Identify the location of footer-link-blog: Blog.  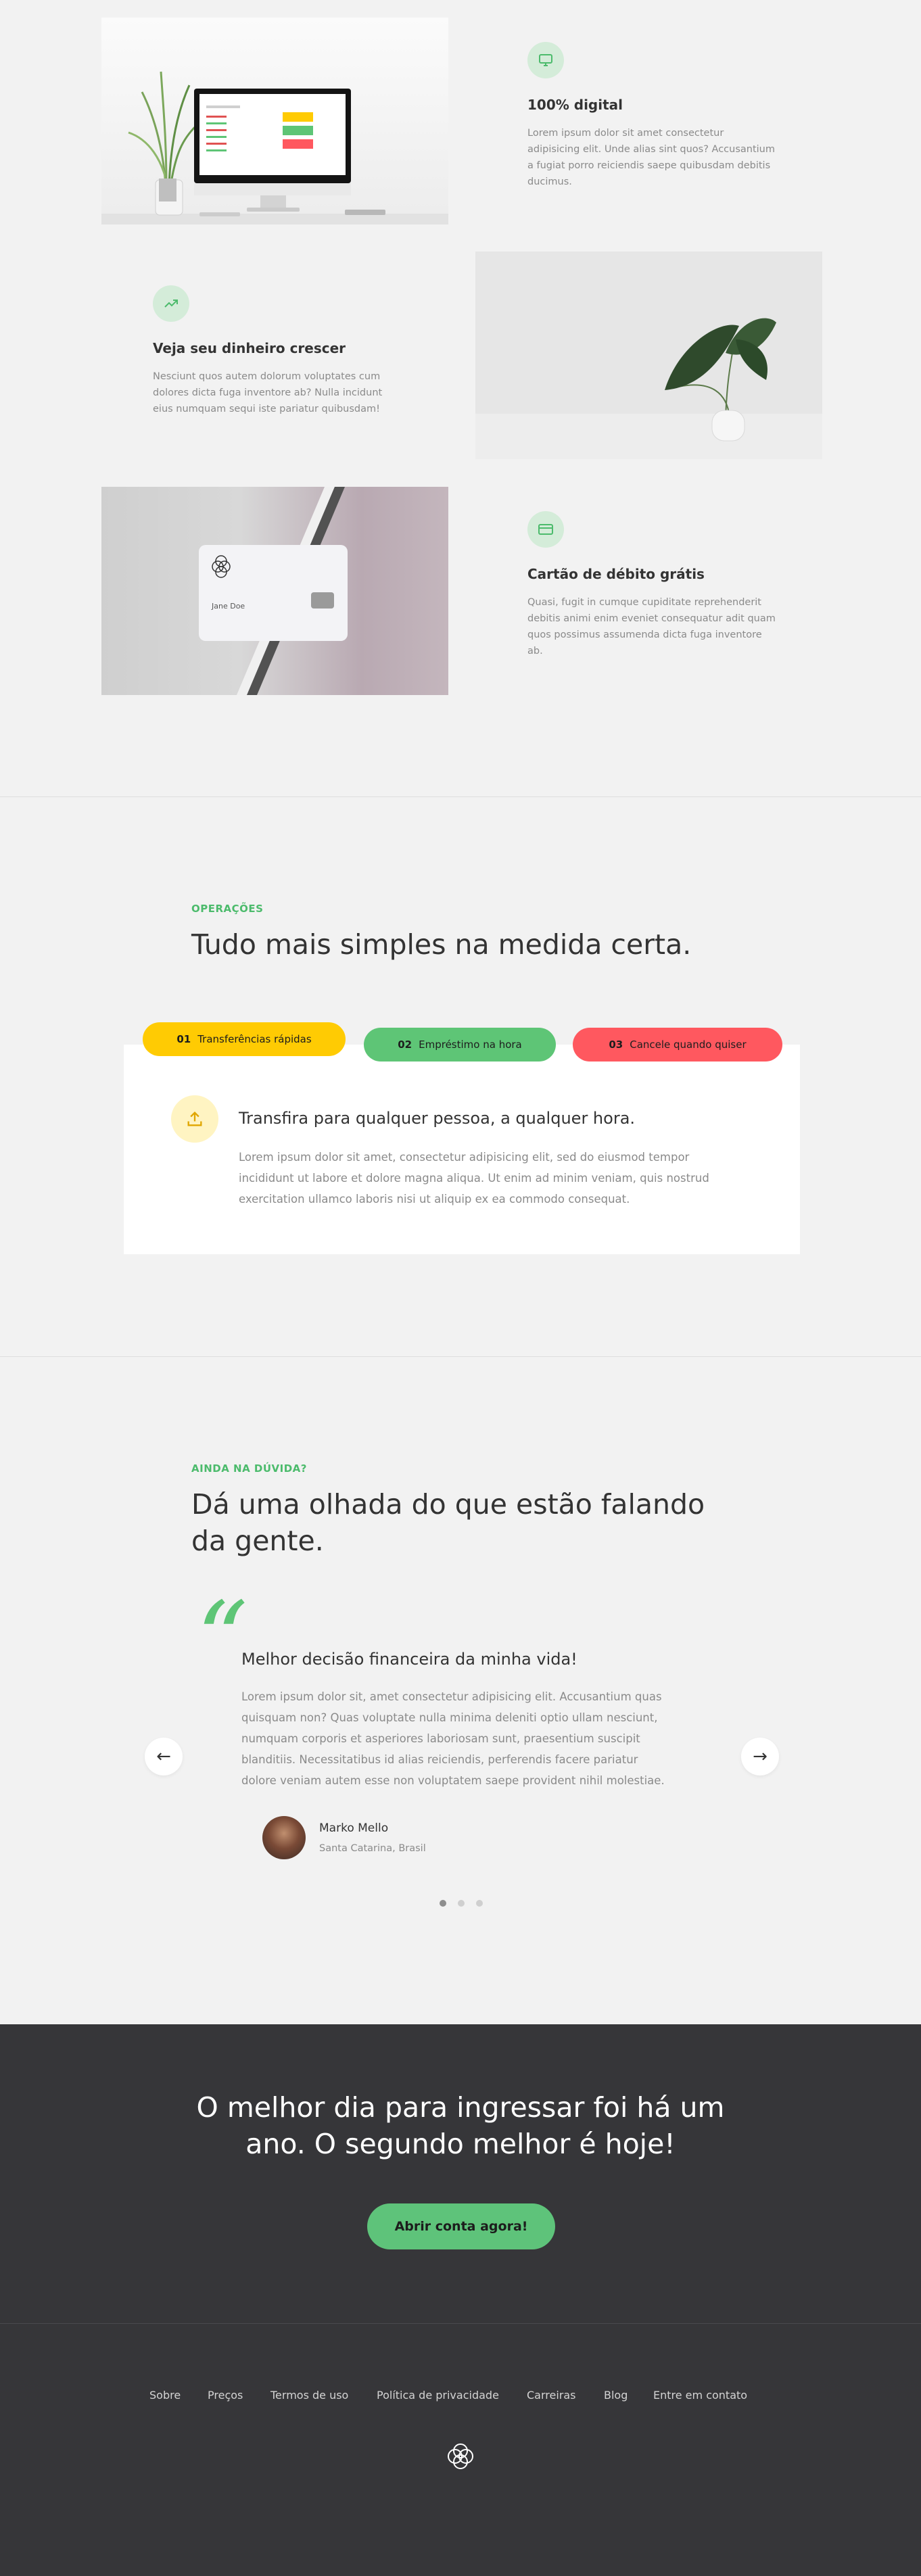
(616, 2395).